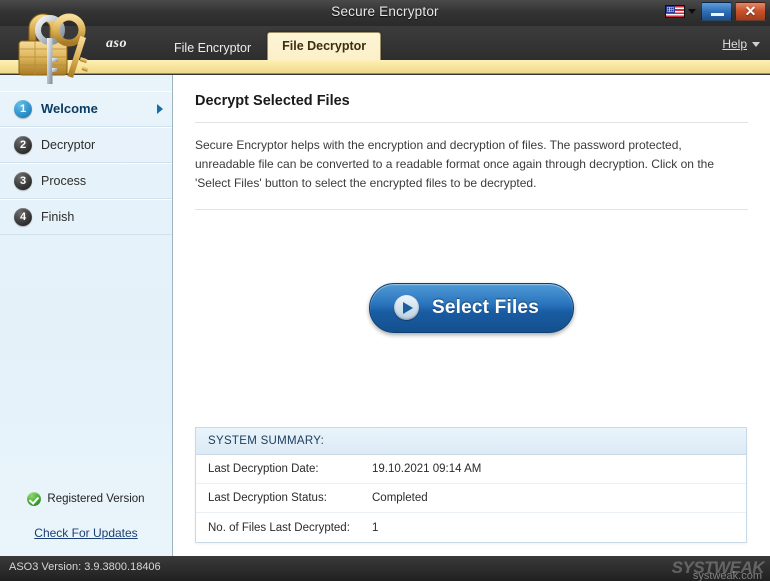  What do you see at coordinates (116, 43) in the screenshot?
I see `brand-label: aso` at bounding box center [116, 43].